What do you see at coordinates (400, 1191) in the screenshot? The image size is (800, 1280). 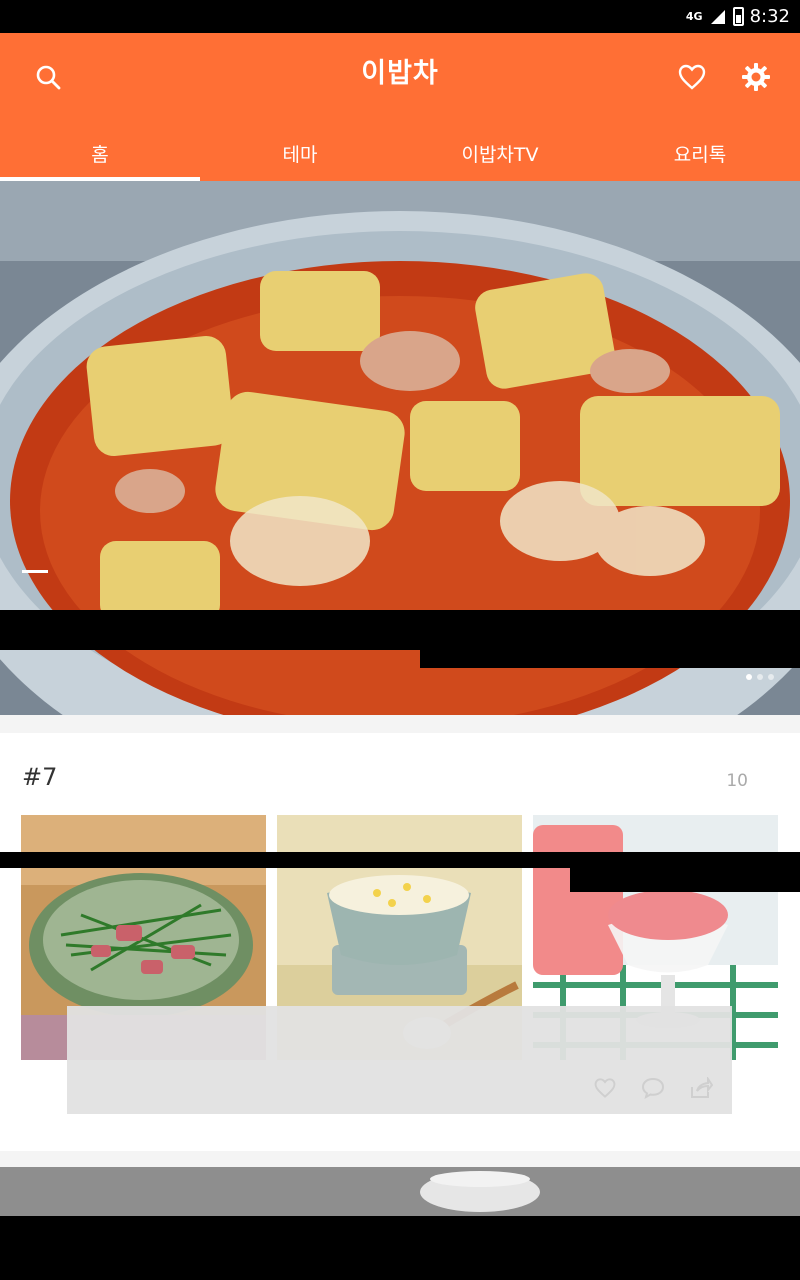 I see `next-card-preview` at bounding box center [400, 1191].